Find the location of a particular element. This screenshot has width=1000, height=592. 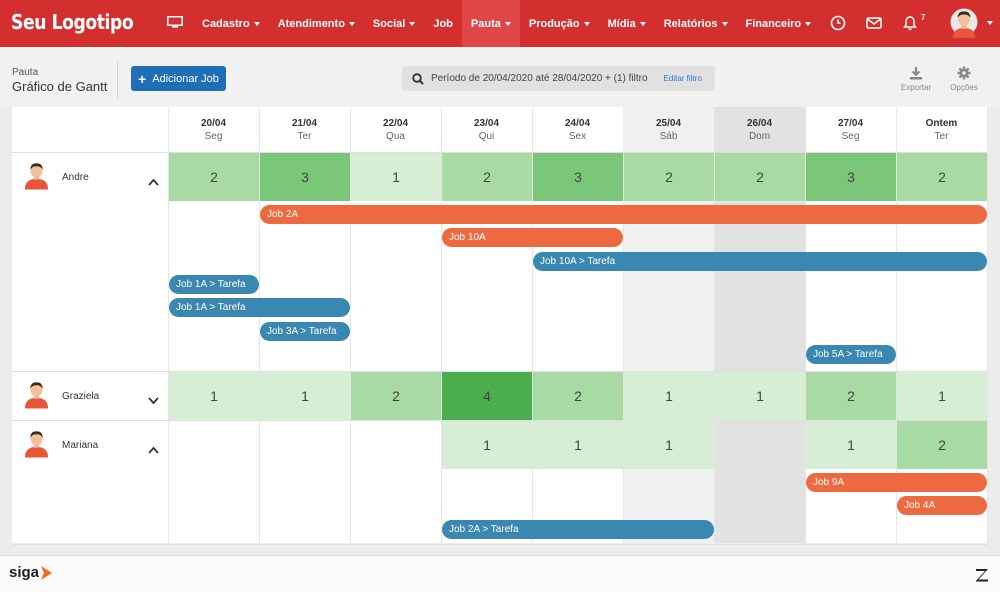

nav-item-2: Social is located at coordinates (394, 23).